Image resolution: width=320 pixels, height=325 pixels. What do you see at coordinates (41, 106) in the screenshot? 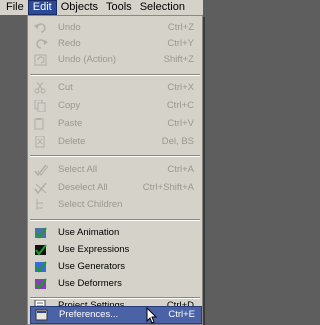
I see `copy-icon` at bounding box center [41, 106].